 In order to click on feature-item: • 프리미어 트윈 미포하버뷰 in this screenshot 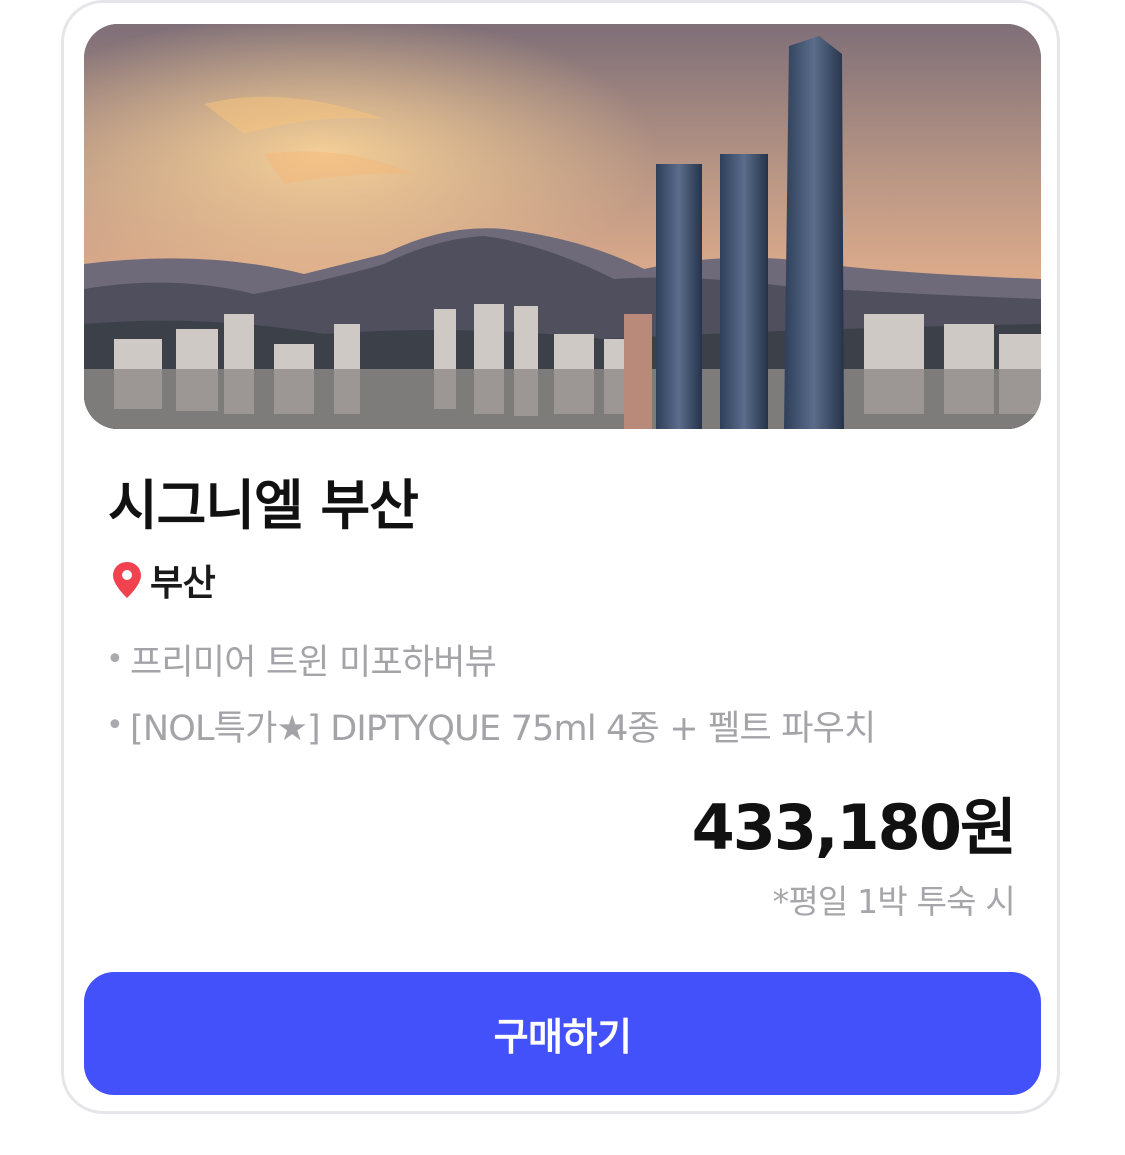, I will do `click(490, 659)`.